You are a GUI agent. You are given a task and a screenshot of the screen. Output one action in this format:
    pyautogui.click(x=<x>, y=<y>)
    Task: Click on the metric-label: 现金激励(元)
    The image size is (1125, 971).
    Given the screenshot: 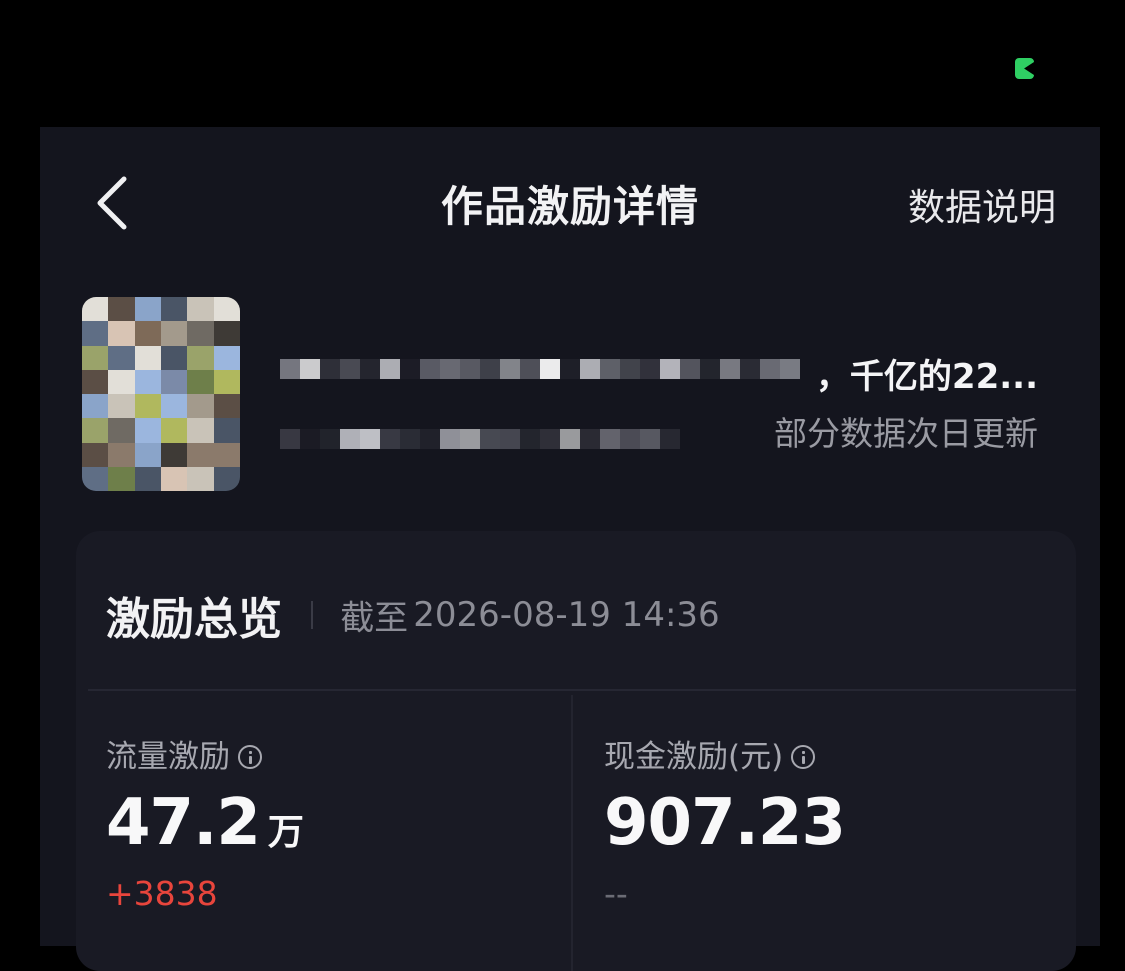 What is the action you would take?
    pyautogui.click(x=694, y=757)
    